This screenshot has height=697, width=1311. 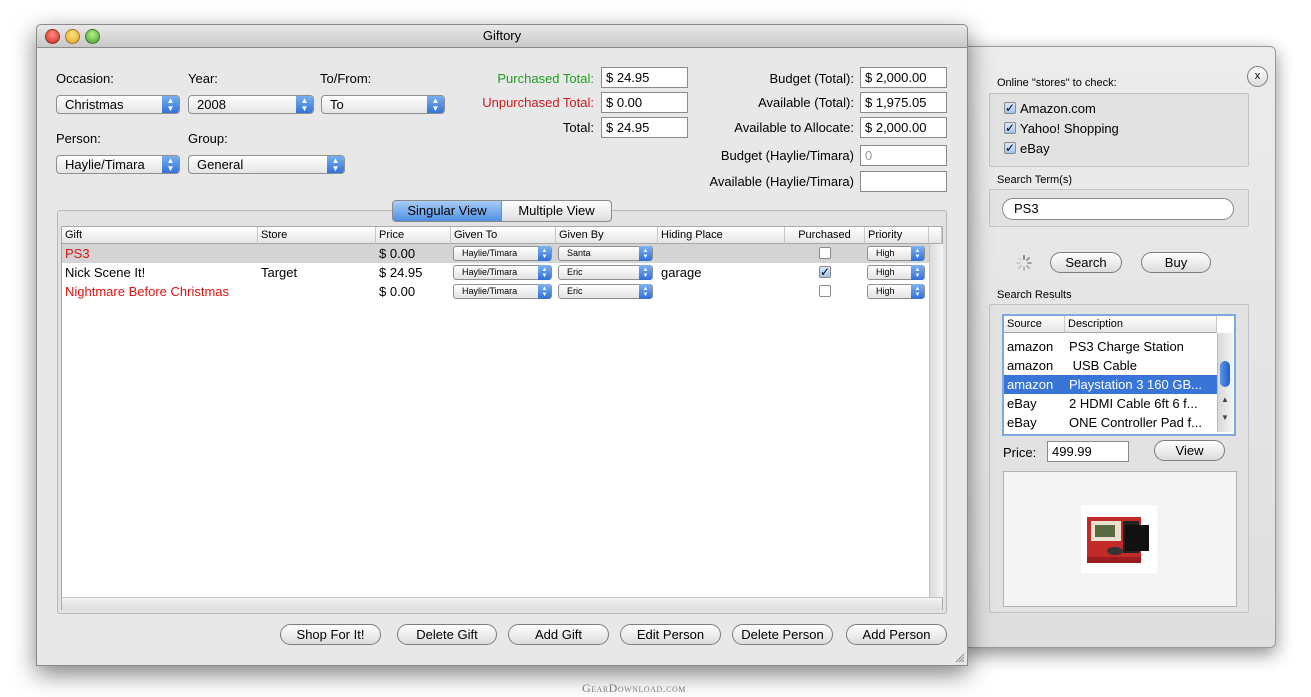 I want to click on year-select: 2008 ▲ ▼, so click(x=251, y=104).